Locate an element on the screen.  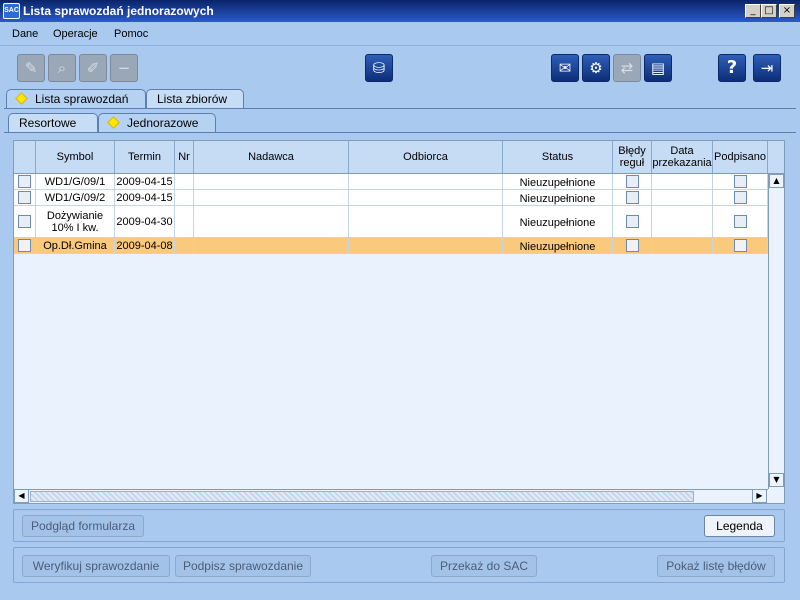
scroll-right-button: ▶ is located at coordinates (759, 496).